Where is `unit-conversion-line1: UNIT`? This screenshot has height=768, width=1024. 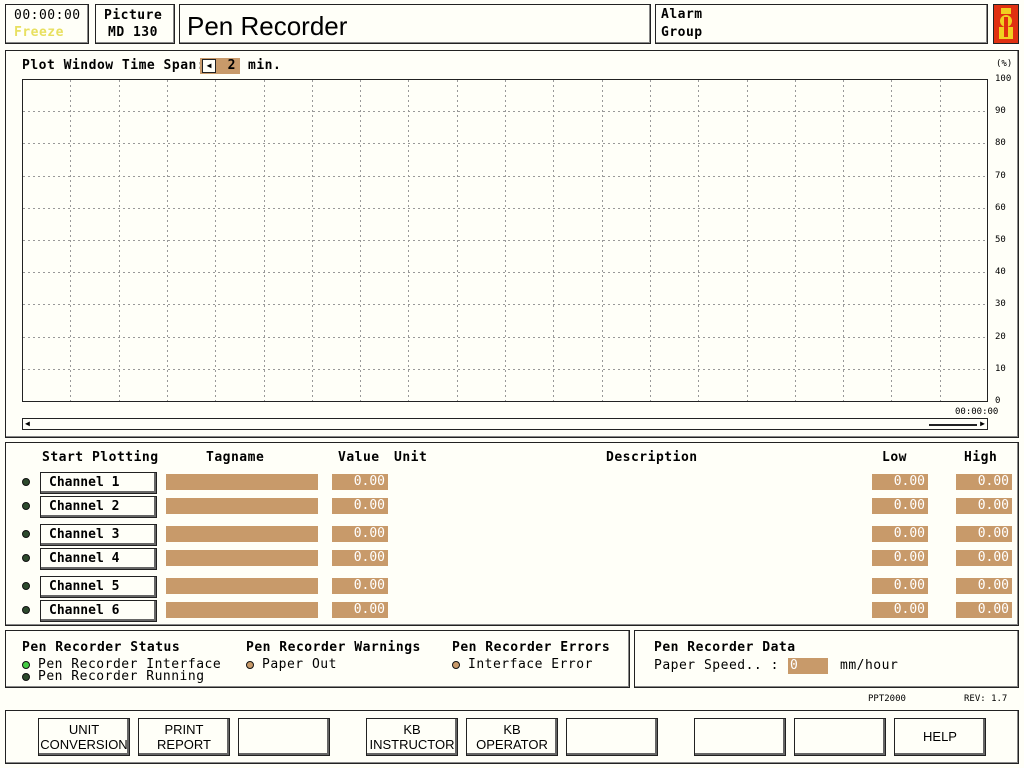 unit-conversion-line1: UNIT is located at coordinates (84, 729).